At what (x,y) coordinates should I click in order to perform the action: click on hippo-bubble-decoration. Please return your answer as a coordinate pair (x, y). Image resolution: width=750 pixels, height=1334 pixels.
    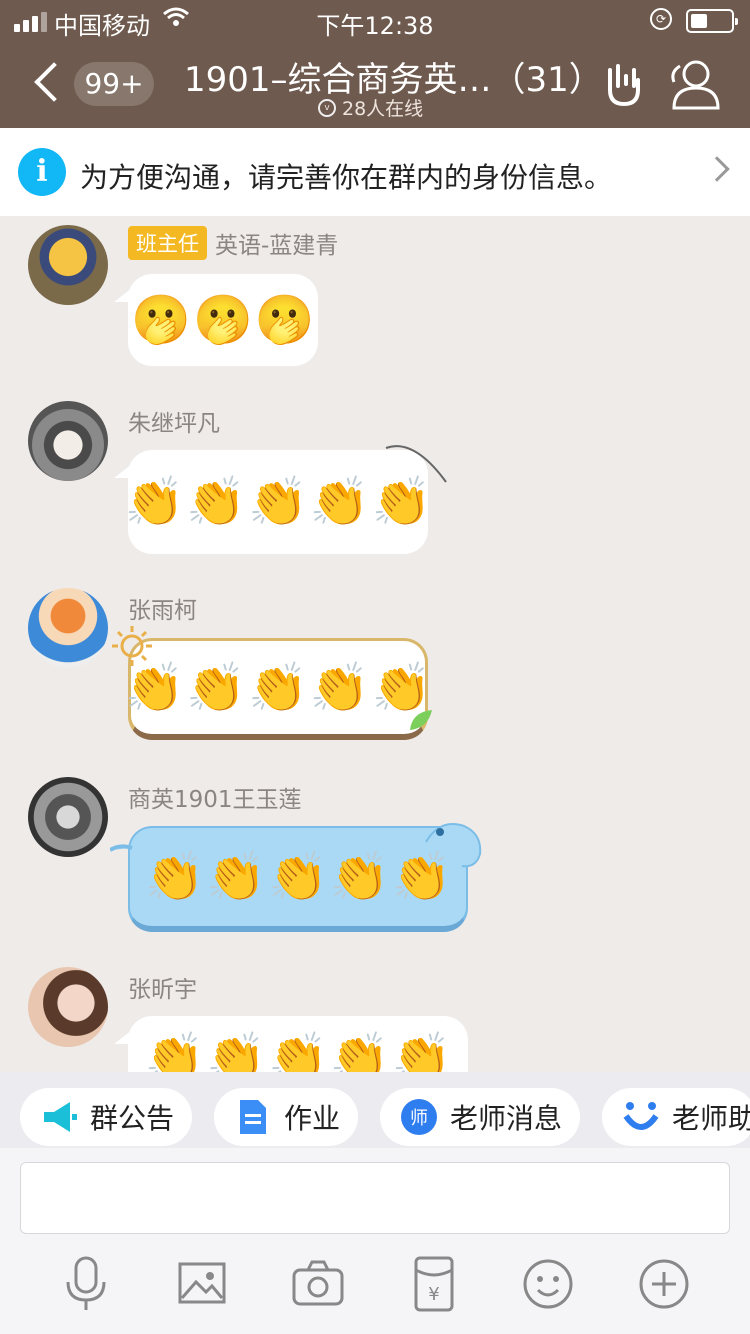
    Looking at the image, I should click on (296, 845).